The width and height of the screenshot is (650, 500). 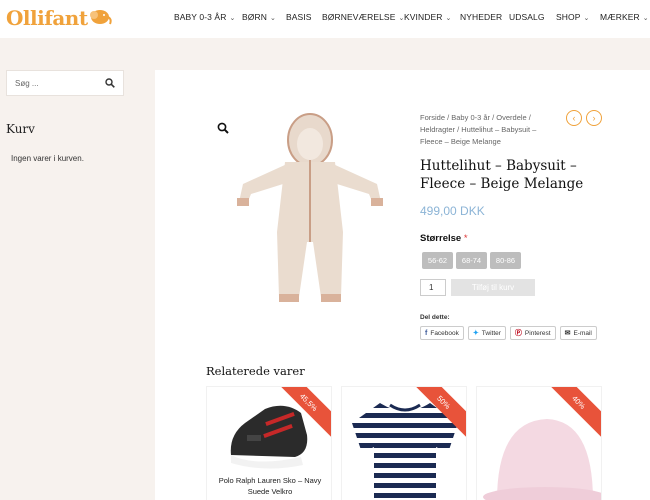 I want to click on related-products-title: Relaterede varer, so click(x=255, y=371).